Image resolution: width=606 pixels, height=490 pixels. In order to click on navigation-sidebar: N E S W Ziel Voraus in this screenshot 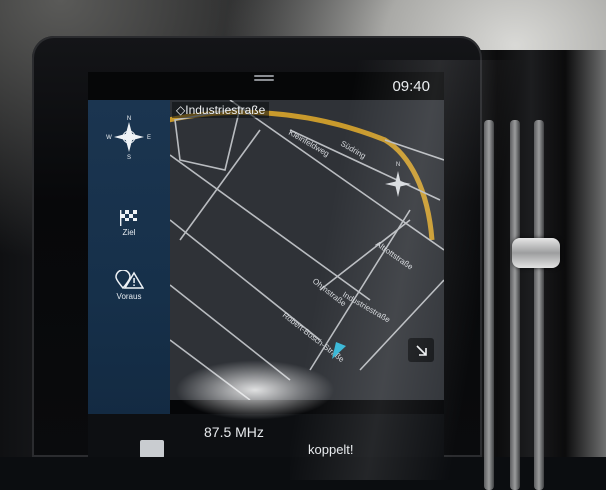, I will do `click(129, 260)`.